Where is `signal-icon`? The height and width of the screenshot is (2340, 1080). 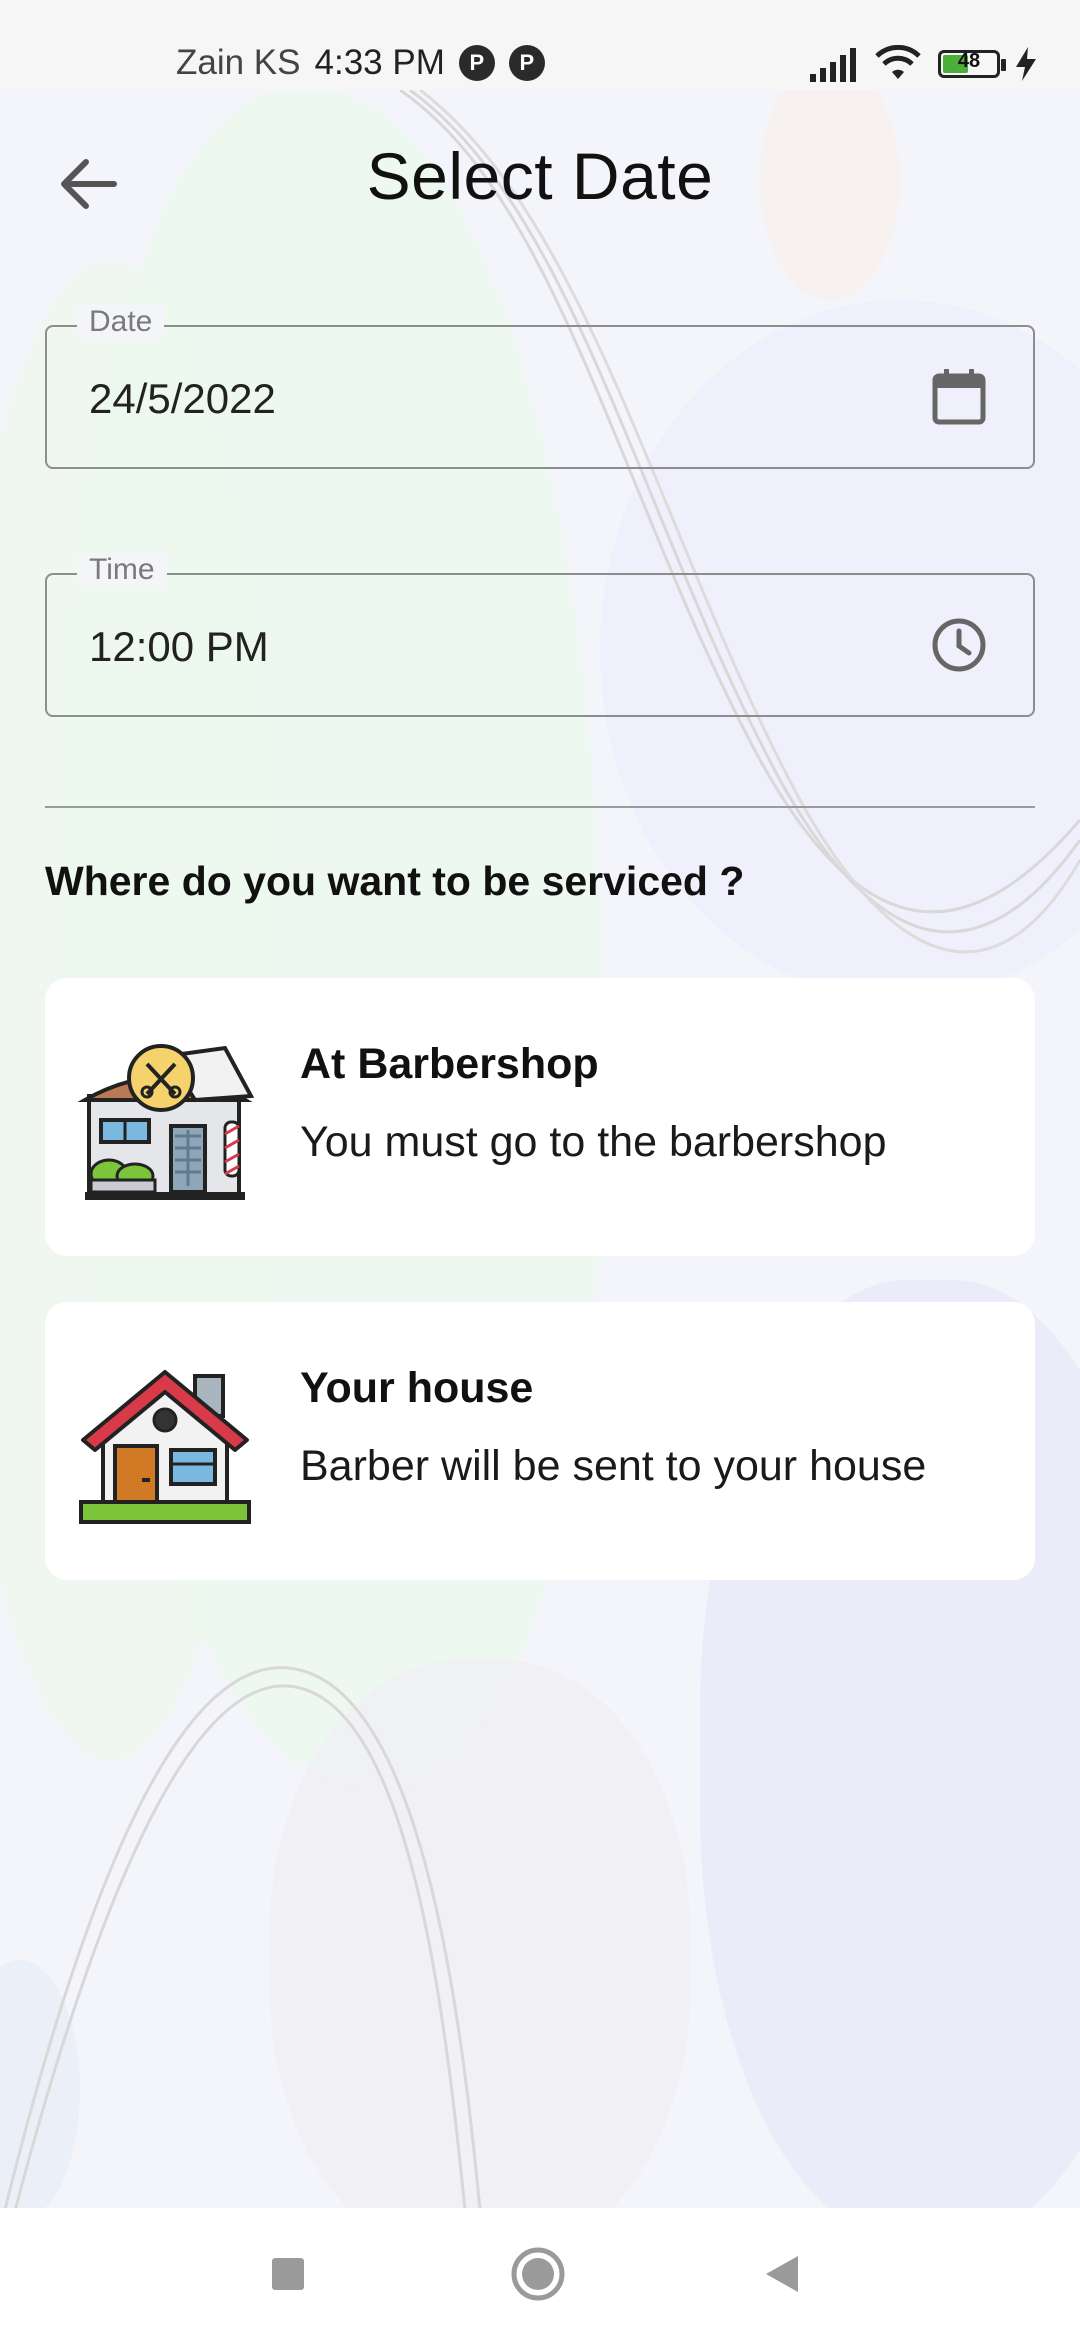 signal-icon is located at coordinates (833, 65).